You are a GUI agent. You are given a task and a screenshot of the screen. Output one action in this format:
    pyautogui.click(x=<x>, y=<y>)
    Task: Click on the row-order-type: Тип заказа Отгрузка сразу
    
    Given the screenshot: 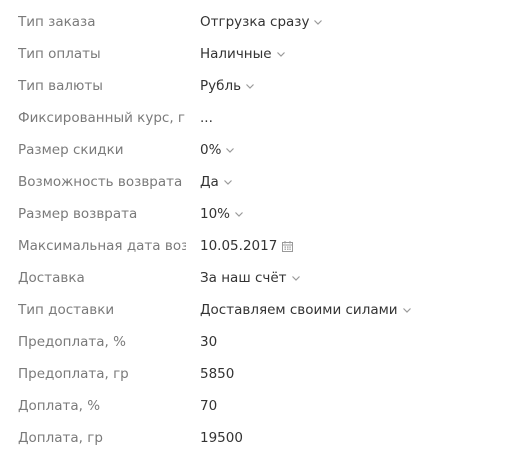 What is the action you would take?
    pyautogui.click(x=257, y=22)
    